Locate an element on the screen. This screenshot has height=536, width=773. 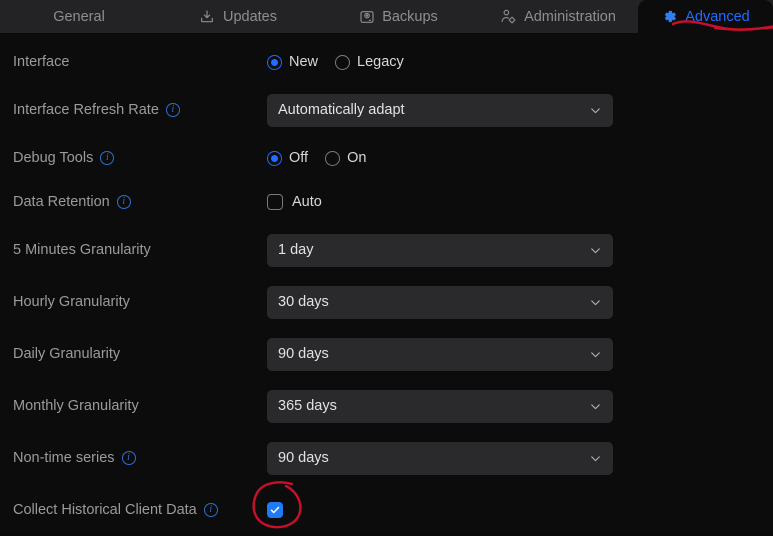
label-collect-historical-client-data-text: Collect Historical Client Data is located at coordinates (105, 510).